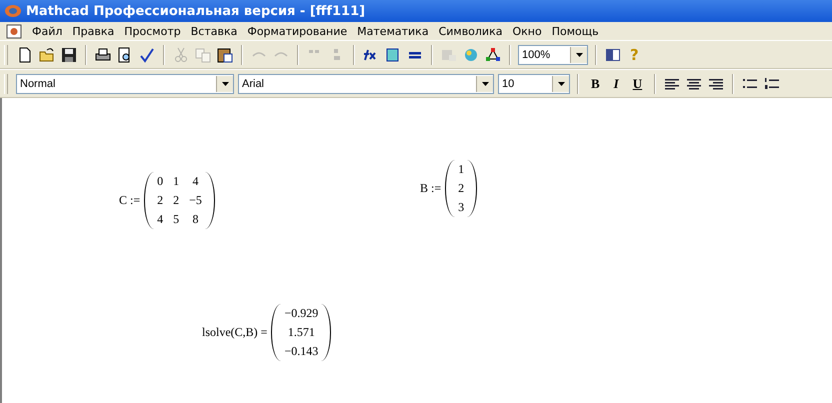 Image resolution: width=832 pixels, height=403 pixels. Describe the element at coordinates (214, 31) in the screenshot. I see `menu-item: Вставка` at that location.